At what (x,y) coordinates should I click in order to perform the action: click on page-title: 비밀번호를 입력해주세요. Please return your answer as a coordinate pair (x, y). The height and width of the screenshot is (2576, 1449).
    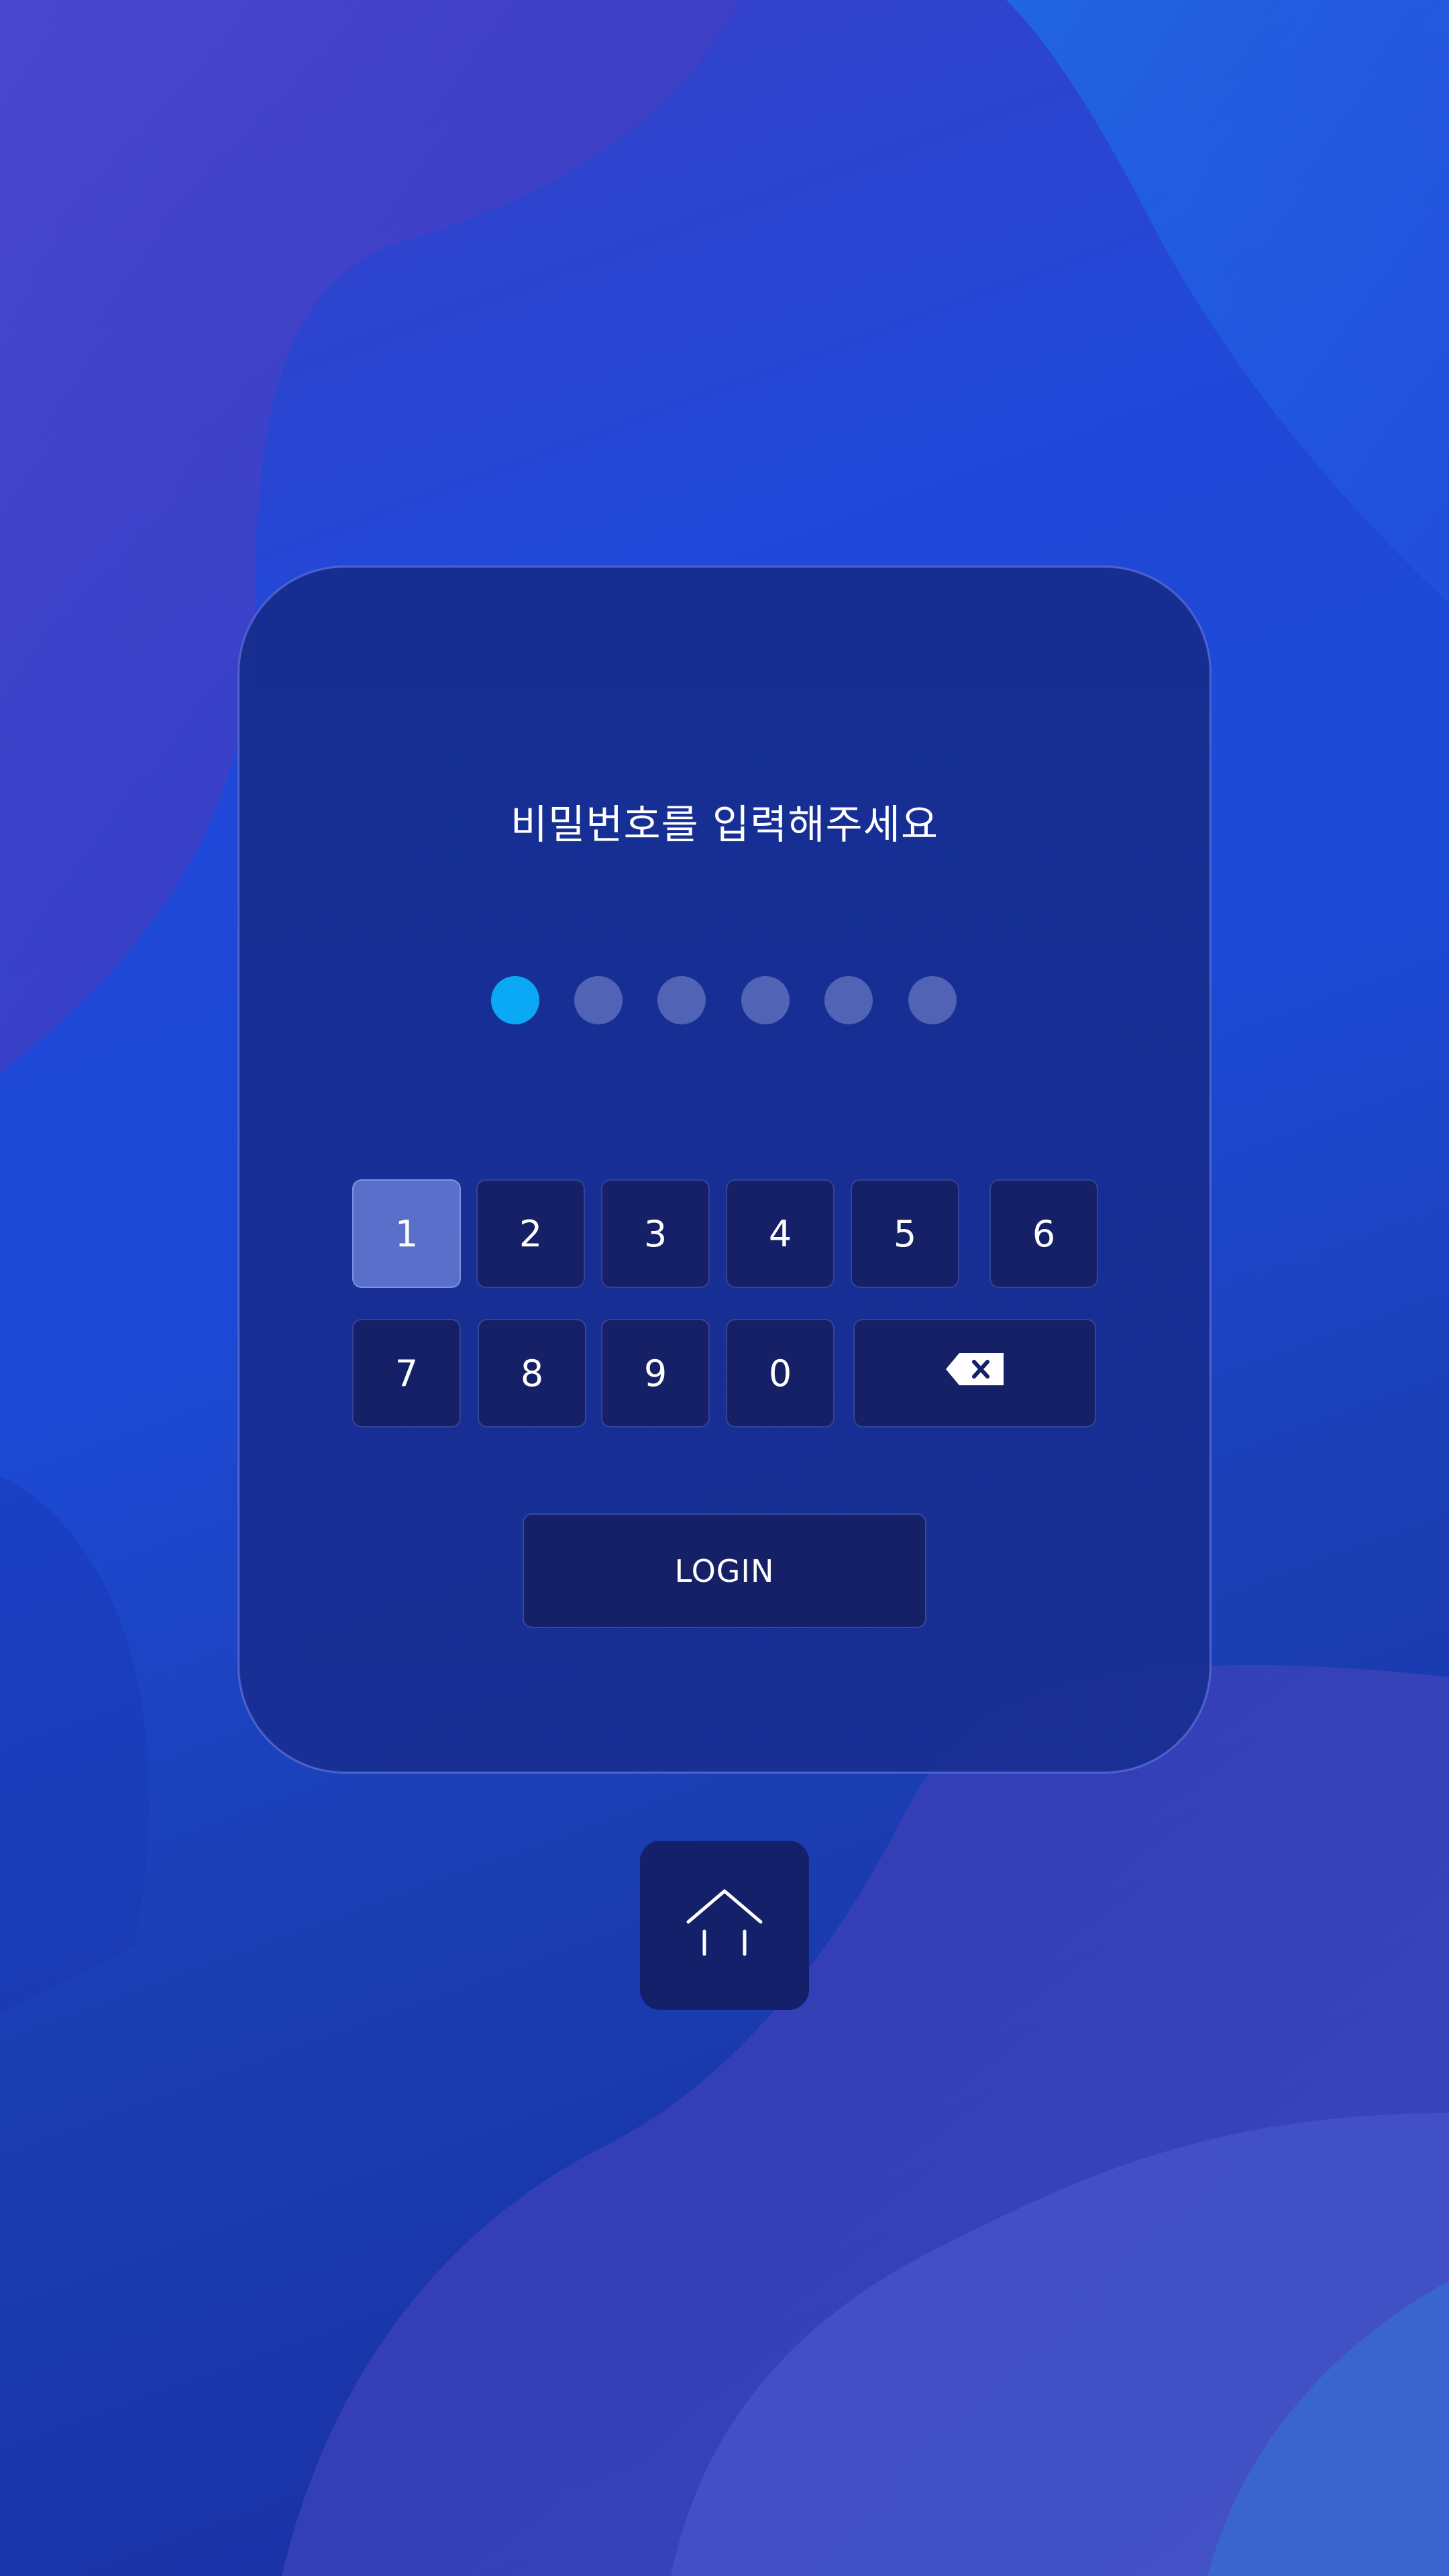
    Looking at the image, I should click on (724, 825).